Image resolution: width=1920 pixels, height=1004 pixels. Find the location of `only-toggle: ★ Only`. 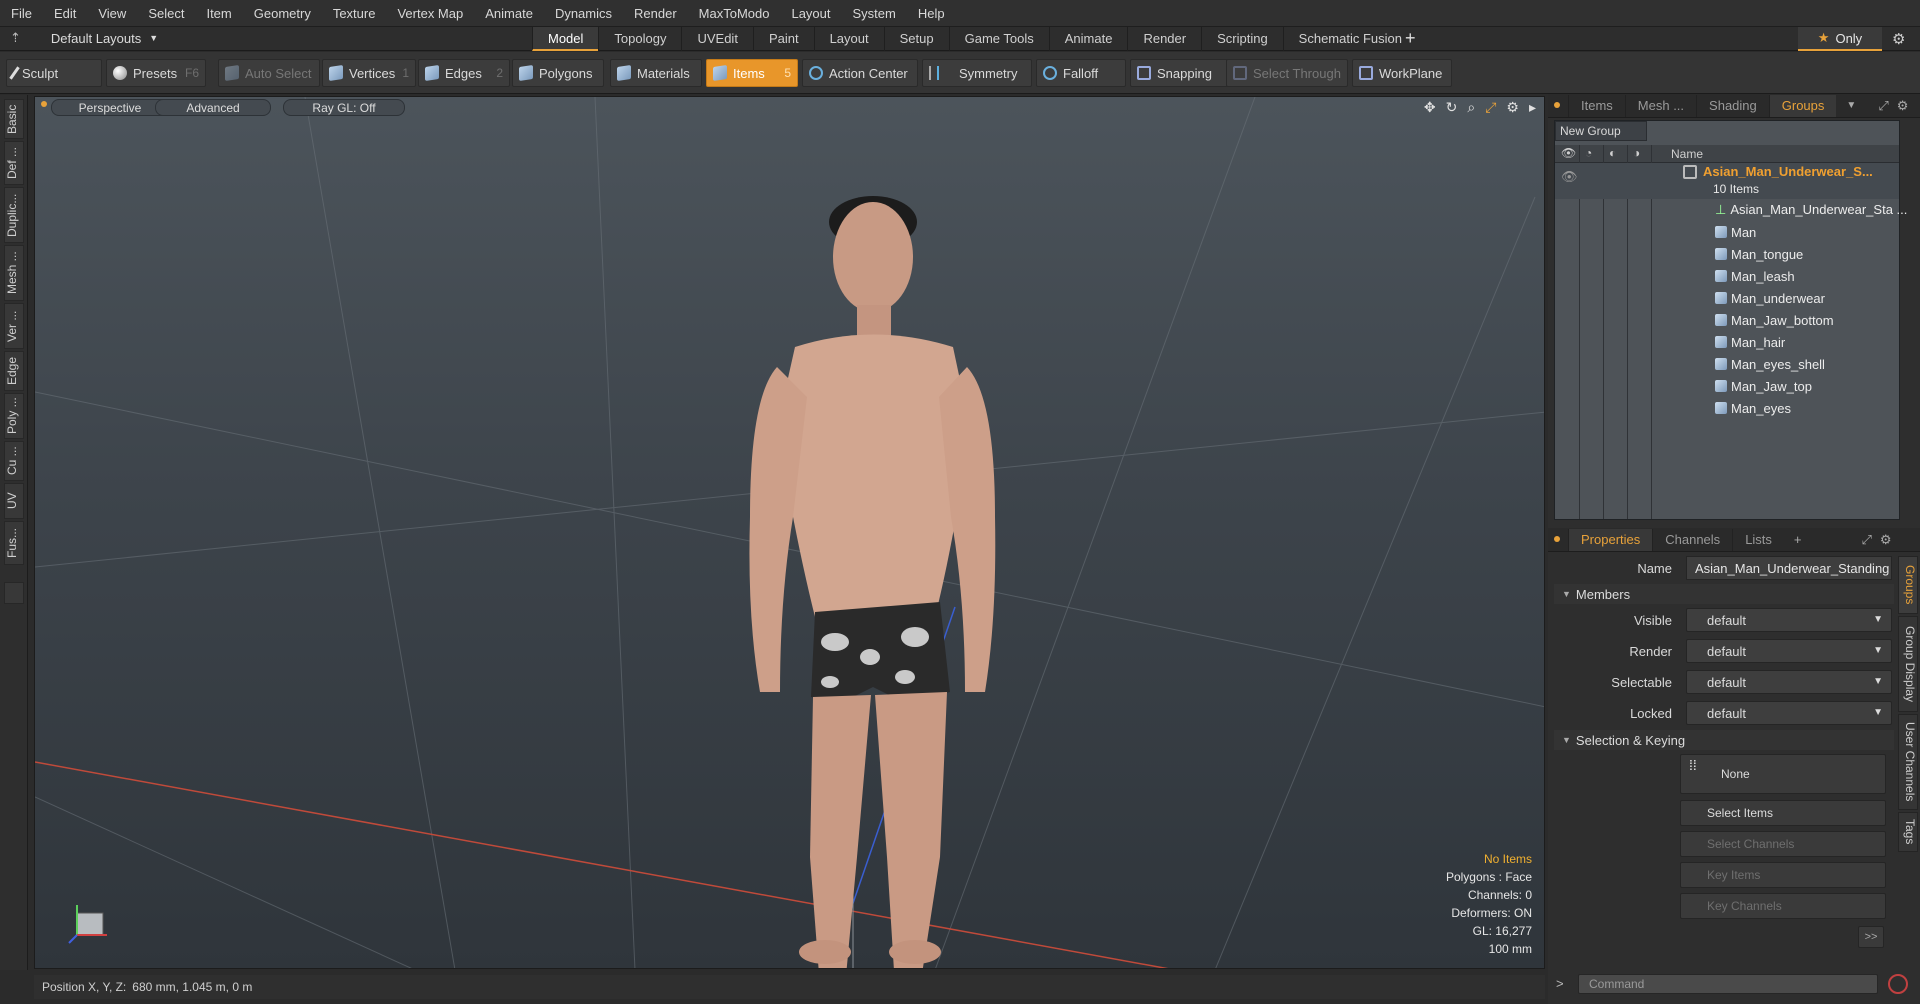

only-toggle: ★ Only is located at coordinates (1840, 39).